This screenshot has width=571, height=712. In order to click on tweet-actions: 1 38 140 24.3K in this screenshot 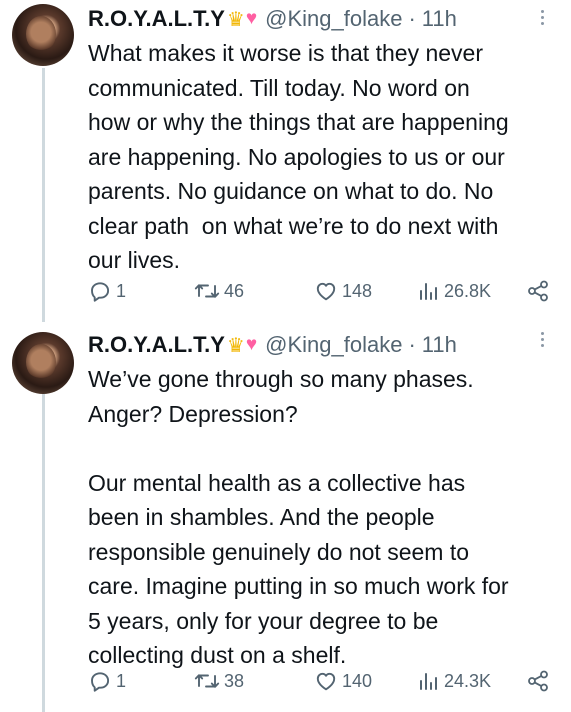, I will do `click(329, 681)`.